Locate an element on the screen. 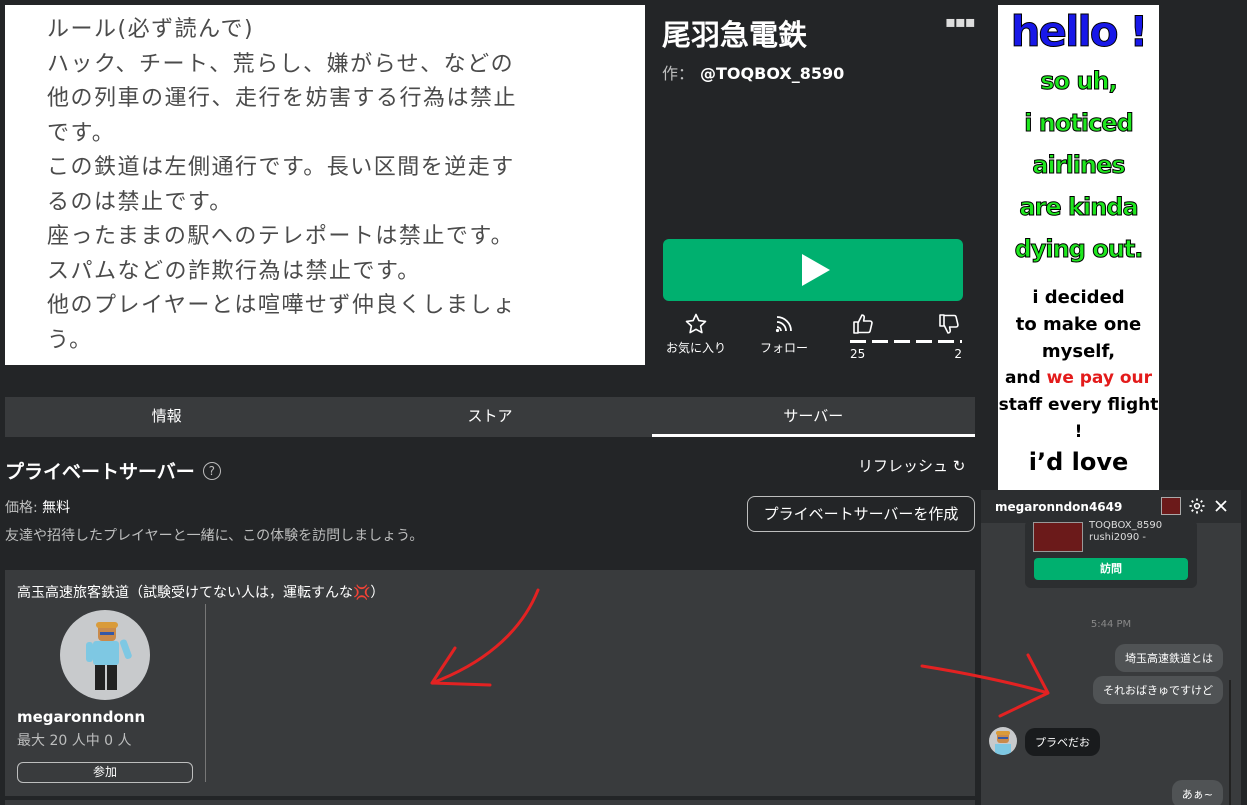 Image resolution: width=1247 pixels, height=805 pixels. play-button is located at coordinates (813, 270).